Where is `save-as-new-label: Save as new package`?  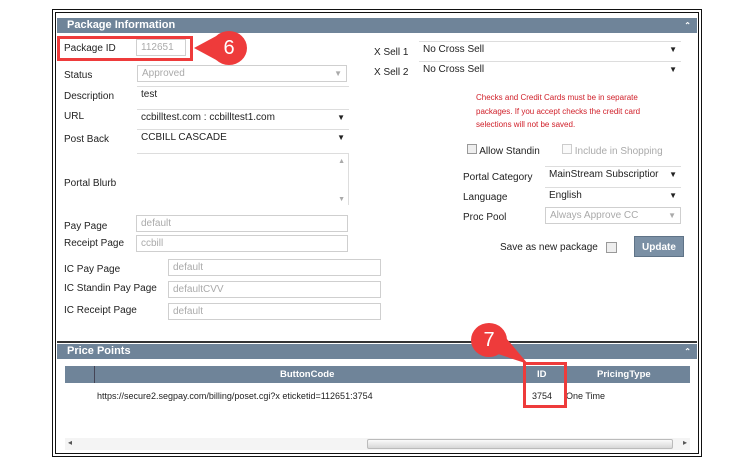 save-as-new-label: Save as new package is located at coordinates (549, 247).